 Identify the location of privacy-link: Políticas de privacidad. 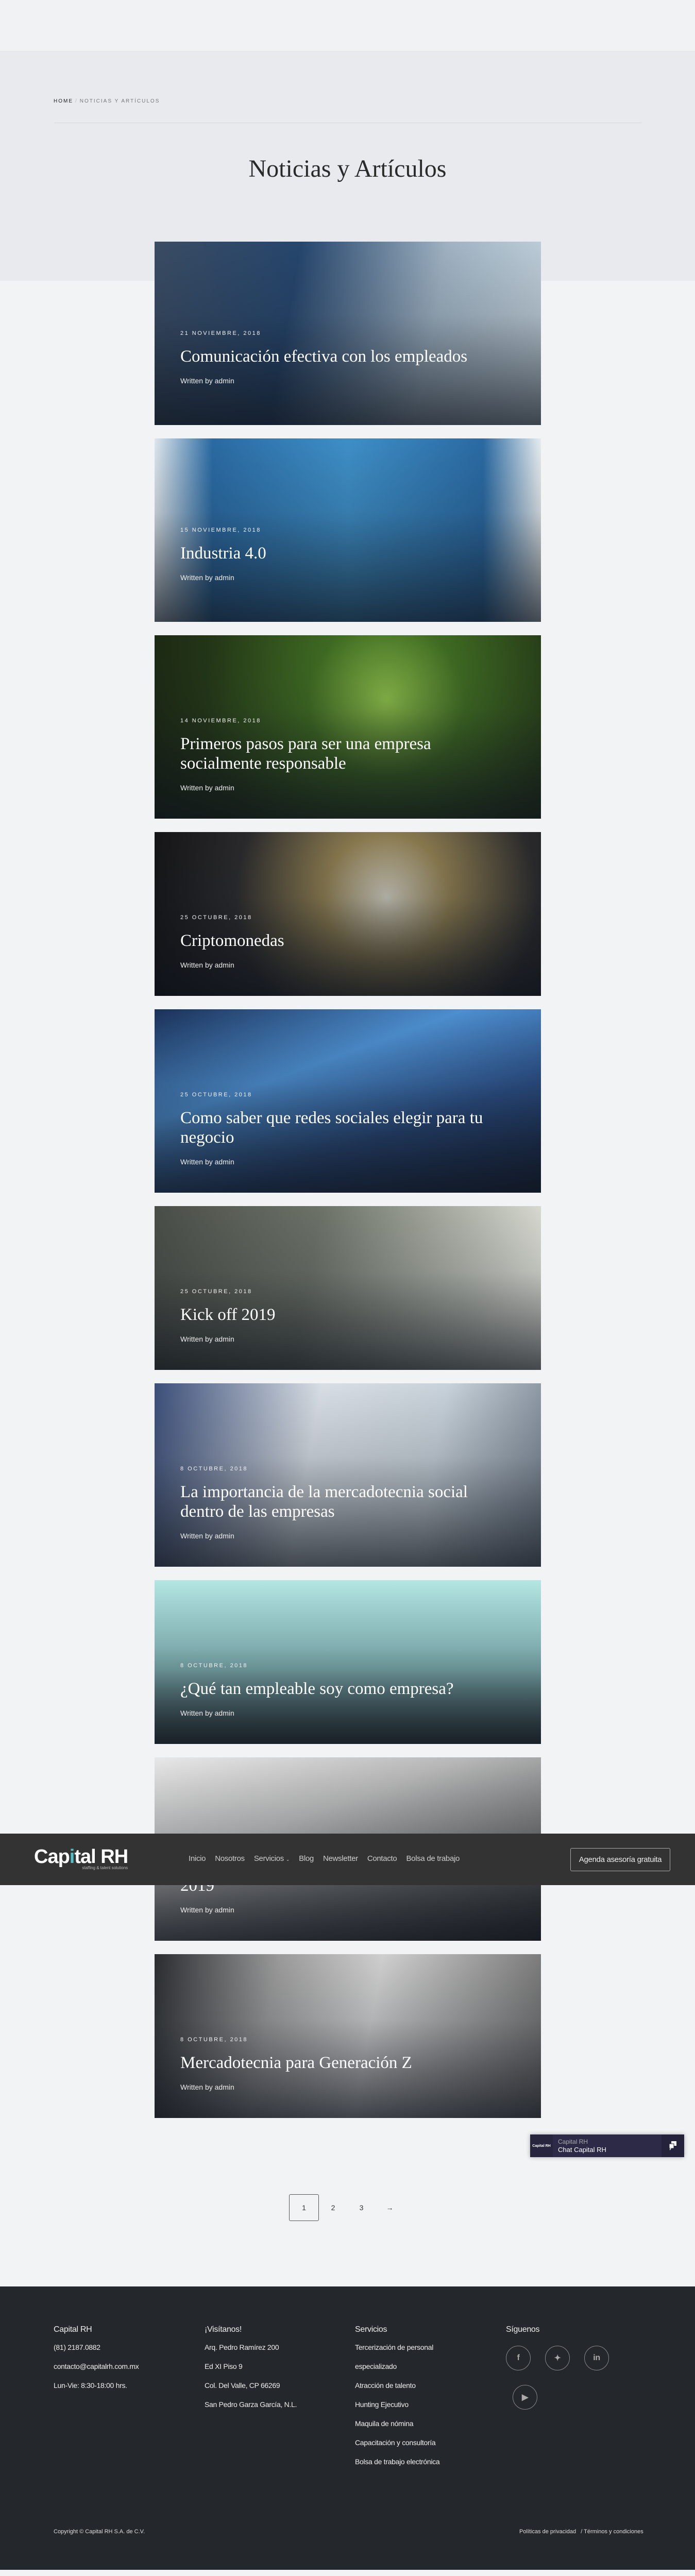
(547, 2532).